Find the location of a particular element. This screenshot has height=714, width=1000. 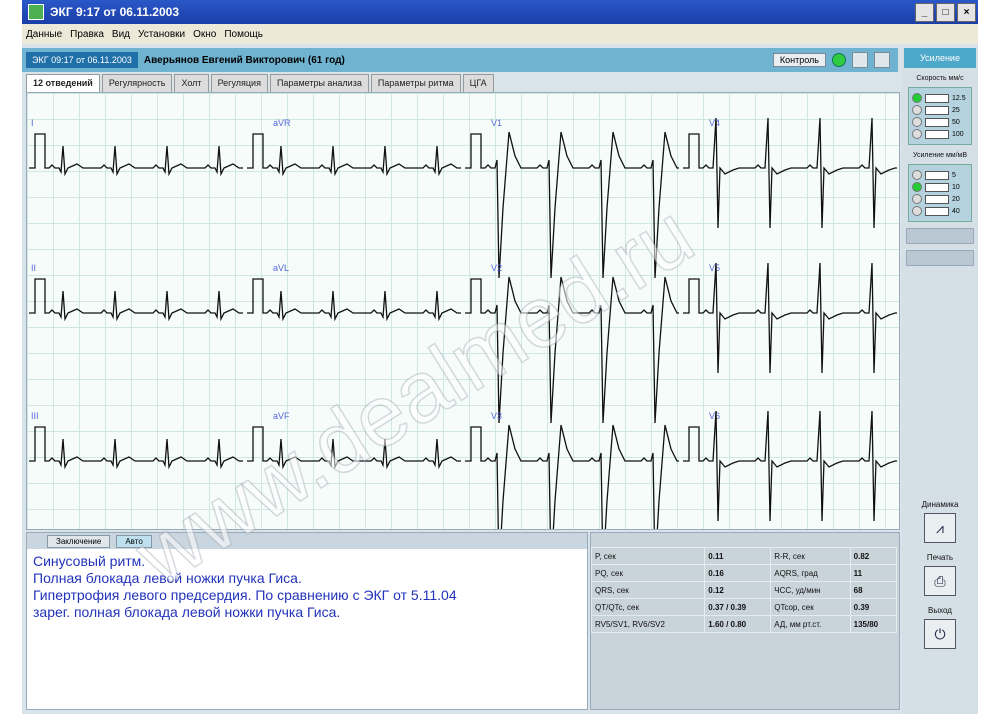

measure-value: 11 is located at coordinates (873, 573).